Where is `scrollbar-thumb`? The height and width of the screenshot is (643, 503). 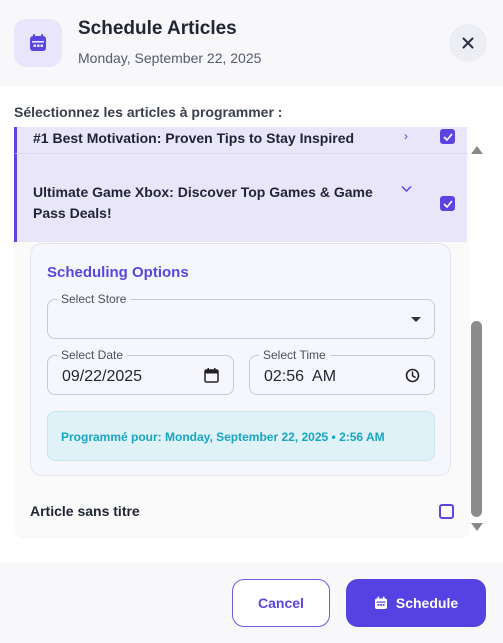 scrollbar-thumb is located at coordinates (476, 419).